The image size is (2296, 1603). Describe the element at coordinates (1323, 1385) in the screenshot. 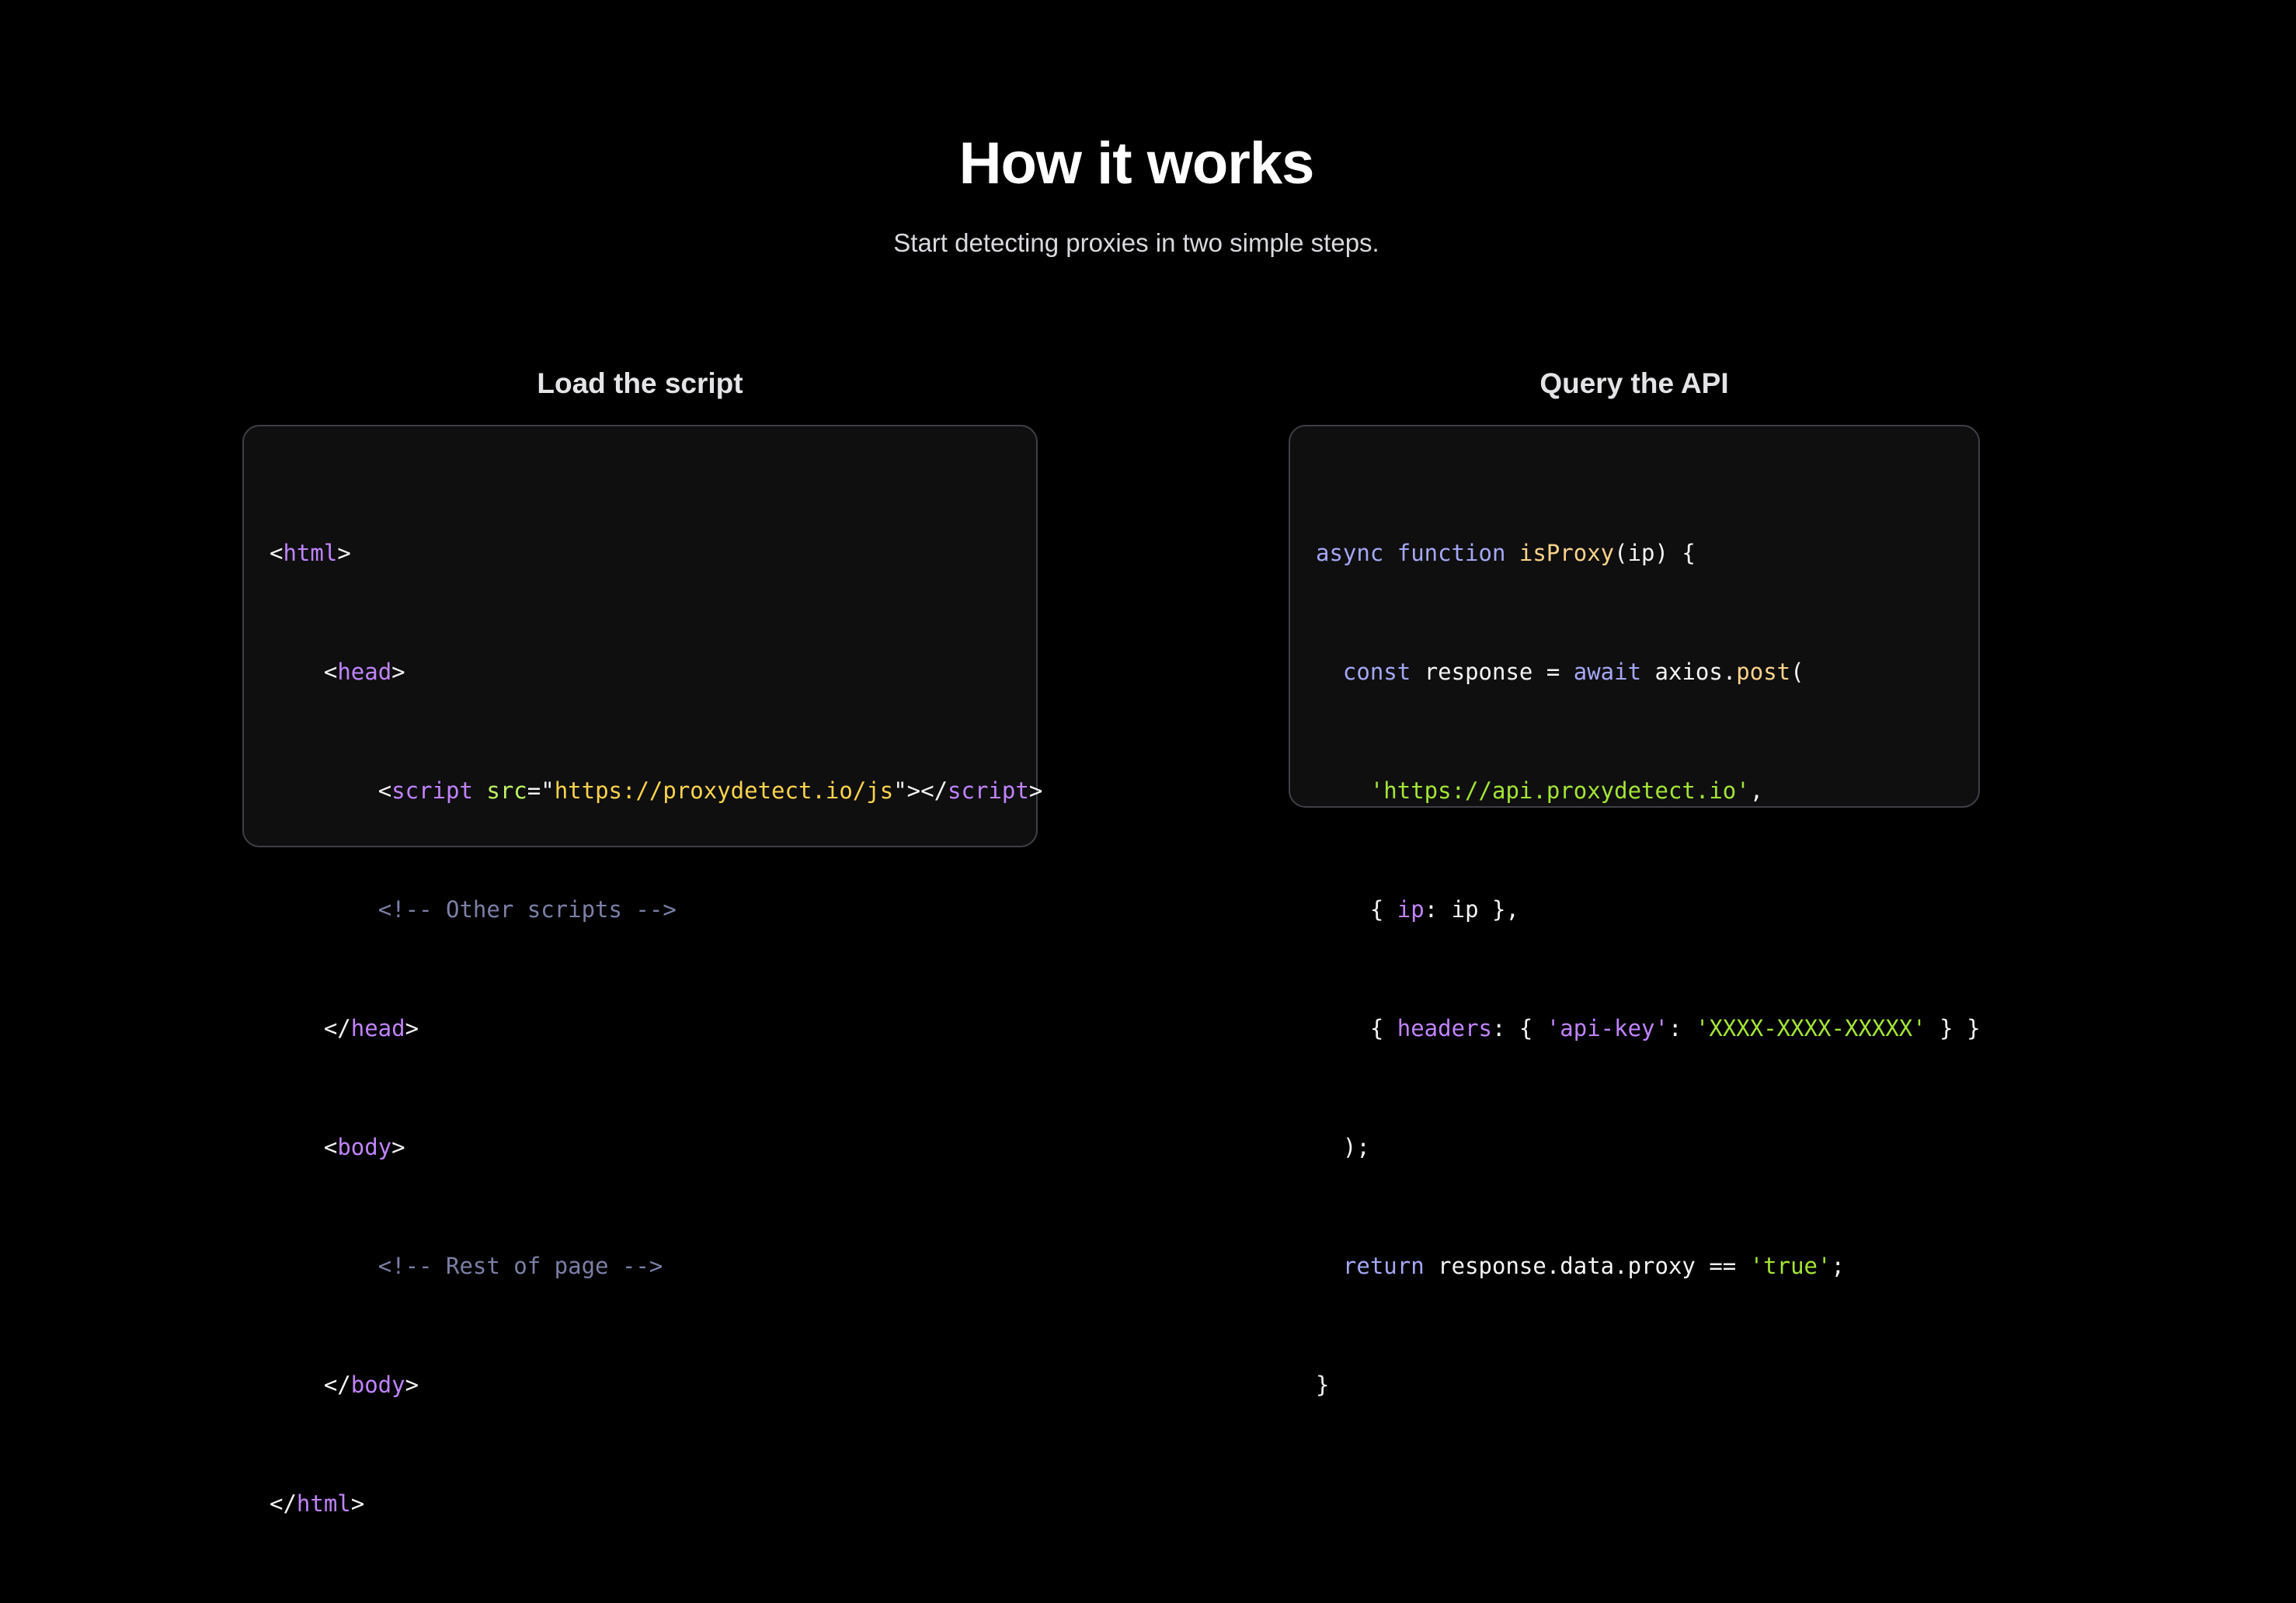

I see `code-line: }` at that location.